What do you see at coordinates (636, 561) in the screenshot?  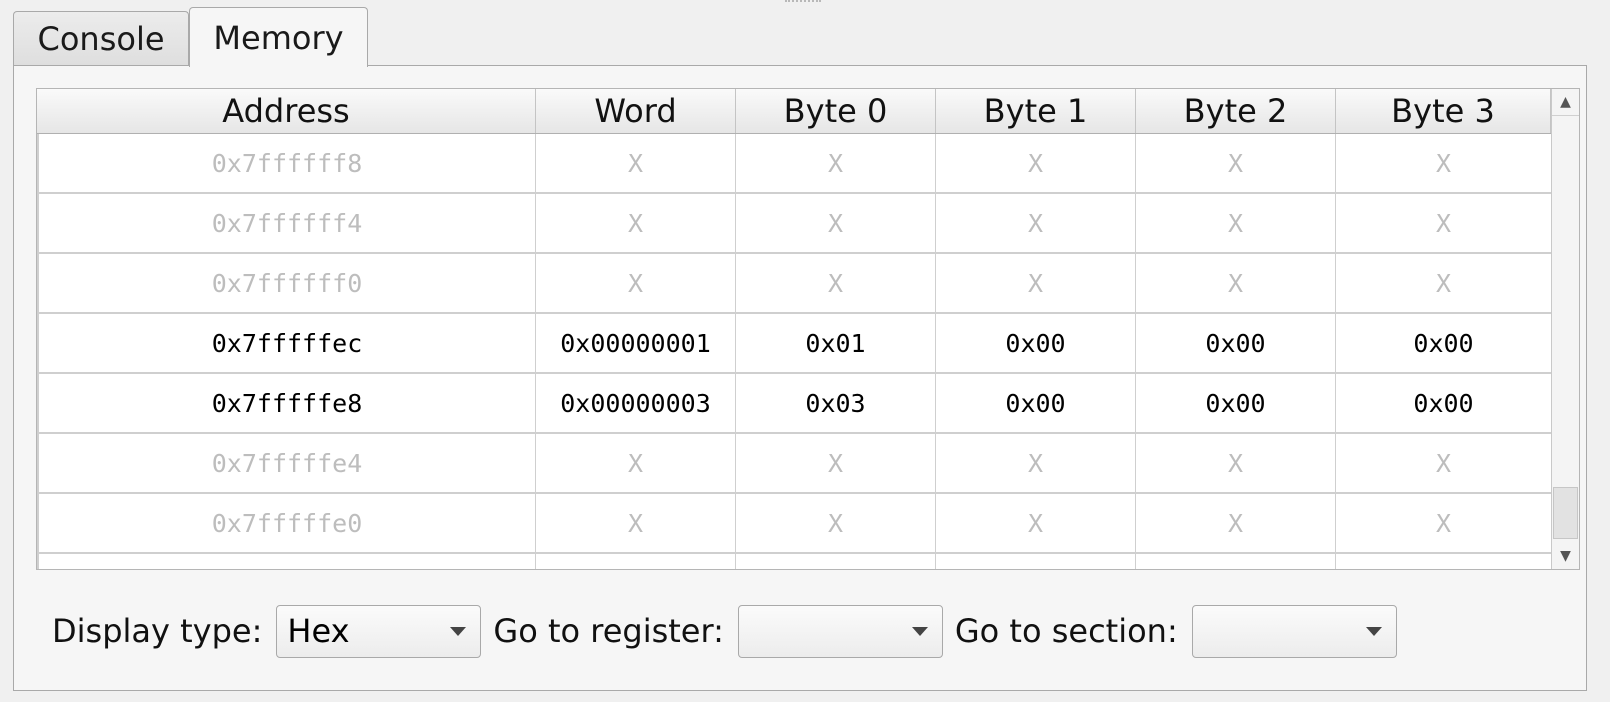 I see `cell-word` at bounding box center [636, 561].